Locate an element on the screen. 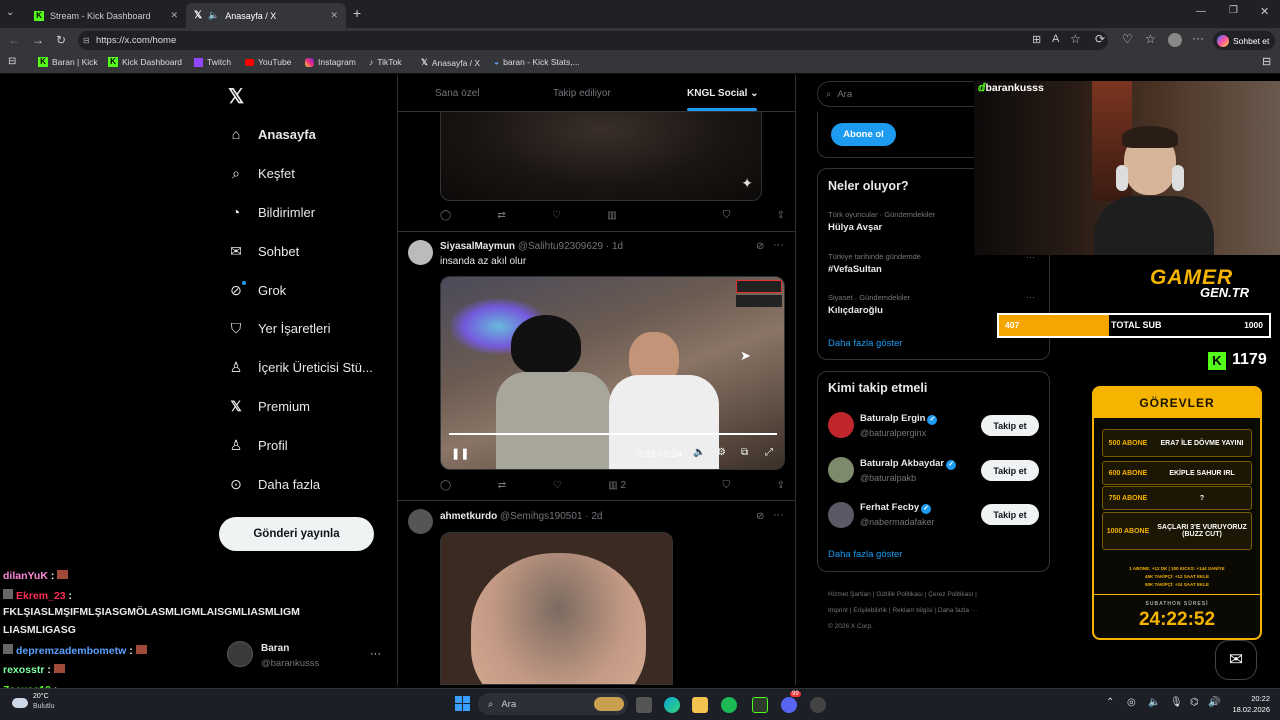  weather-desc: Bulutlu is located at coordinates (43, 706).